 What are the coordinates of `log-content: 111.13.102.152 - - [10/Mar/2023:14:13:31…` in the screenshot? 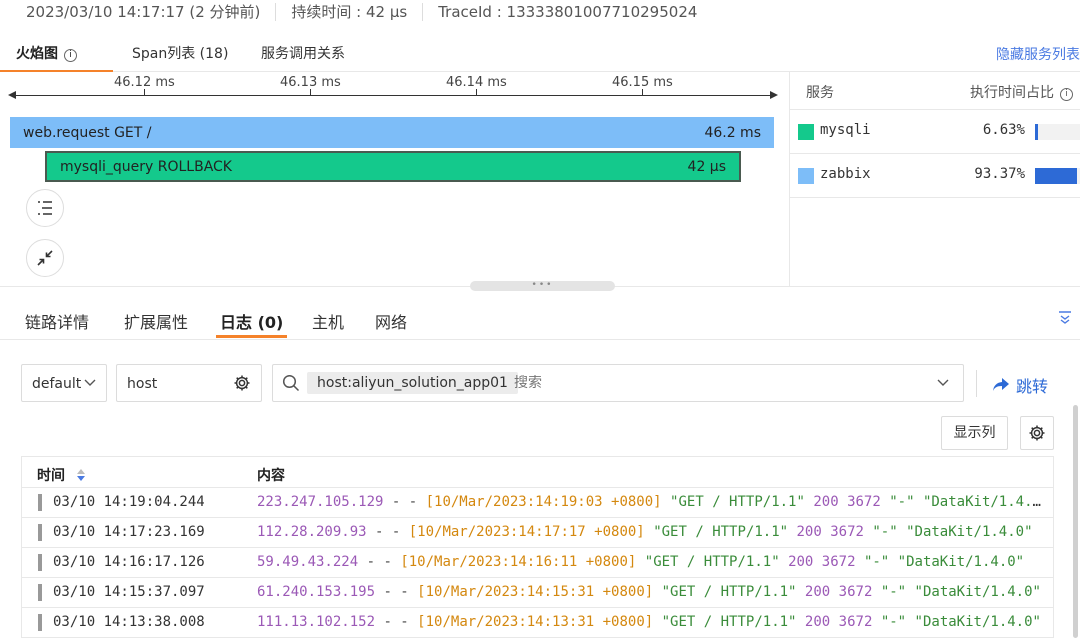 It's located at (649, 622).